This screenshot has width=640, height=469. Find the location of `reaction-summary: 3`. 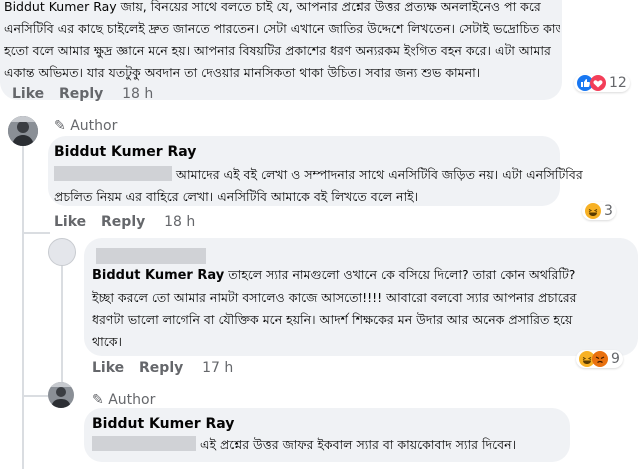

reaction-summary: 3 is located at coordinates (599, 211).